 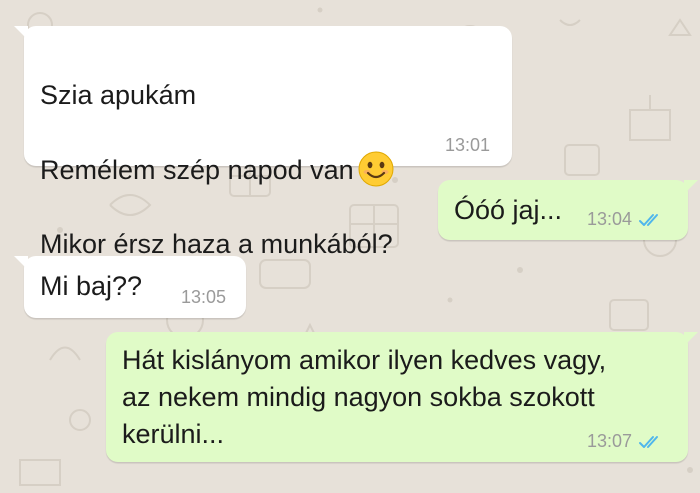 I want to click on message-meta: 13:04, so click(x=626, y=219).